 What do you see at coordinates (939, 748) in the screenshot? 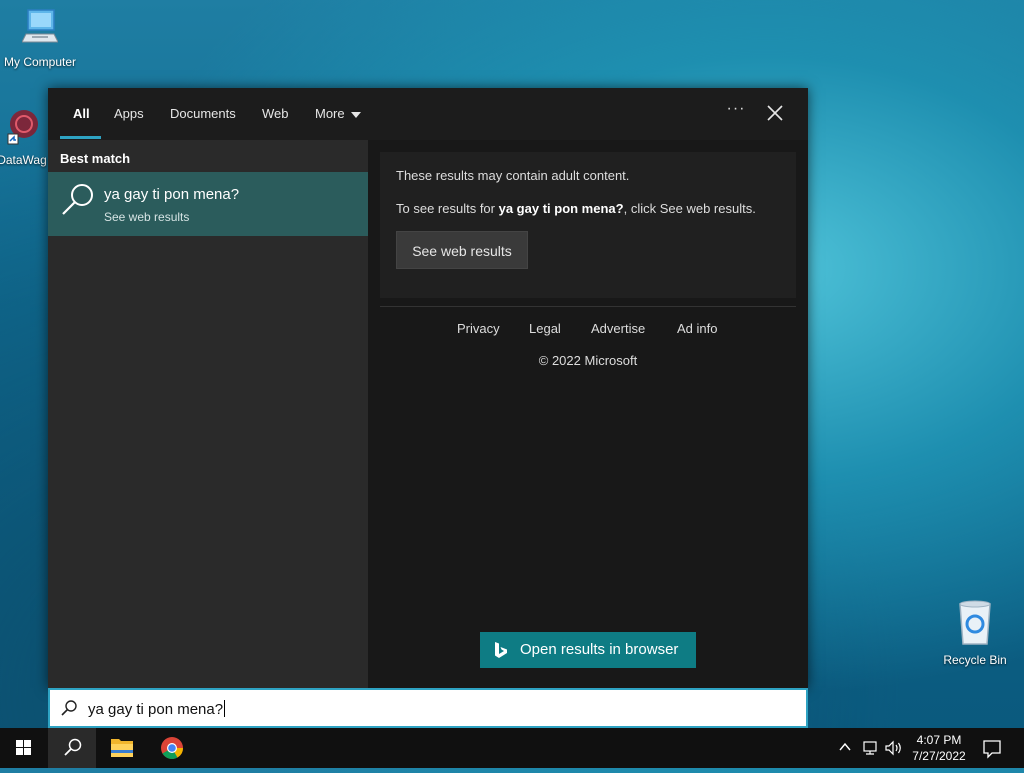
I see `taskbar-clock: 4:07 PM 7/27/2022` at bounding box center [939, 748].